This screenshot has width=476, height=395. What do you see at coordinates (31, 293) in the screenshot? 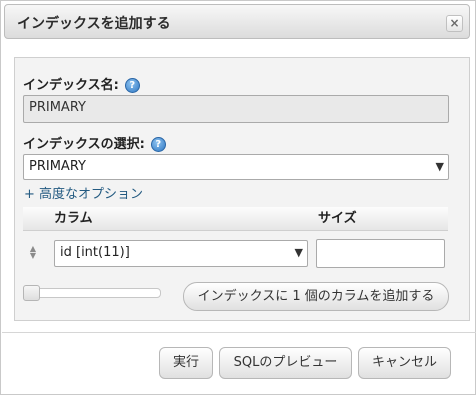
I see `slider-handle` at bounding box center [31, 293].